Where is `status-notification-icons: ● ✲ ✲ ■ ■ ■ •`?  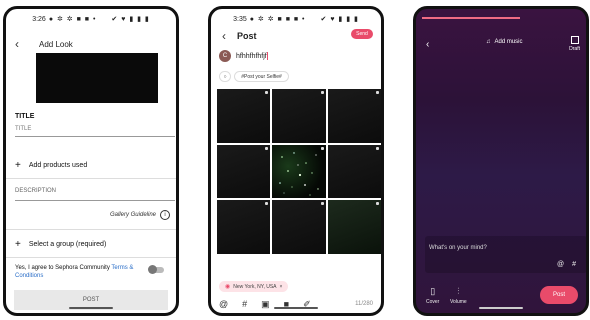
status-notification-icons: ● ✲ ✲ ■ ■ ■ • is located at coordinates (277, 19).